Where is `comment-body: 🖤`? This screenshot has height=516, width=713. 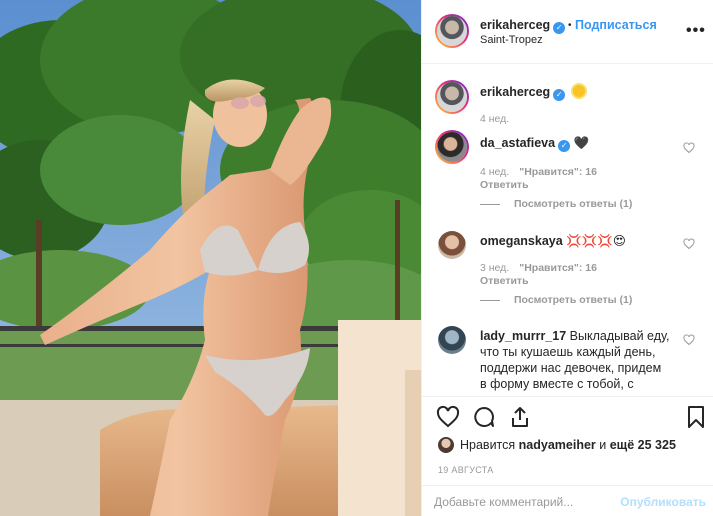 comment-body: 🖤 is located at coordinates (581, 143).